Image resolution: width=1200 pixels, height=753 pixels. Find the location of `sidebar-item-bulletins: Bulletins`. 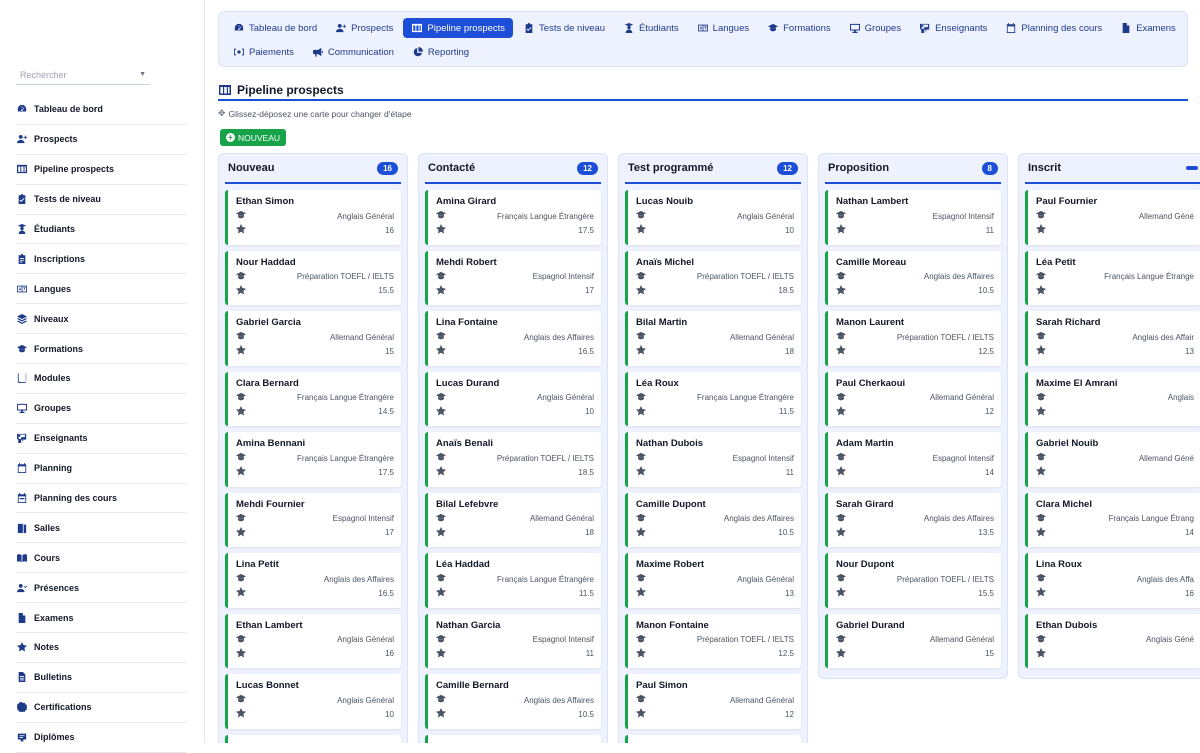

sidebar-item-bulletins: Bulletins is located at coordinates (101, 678).